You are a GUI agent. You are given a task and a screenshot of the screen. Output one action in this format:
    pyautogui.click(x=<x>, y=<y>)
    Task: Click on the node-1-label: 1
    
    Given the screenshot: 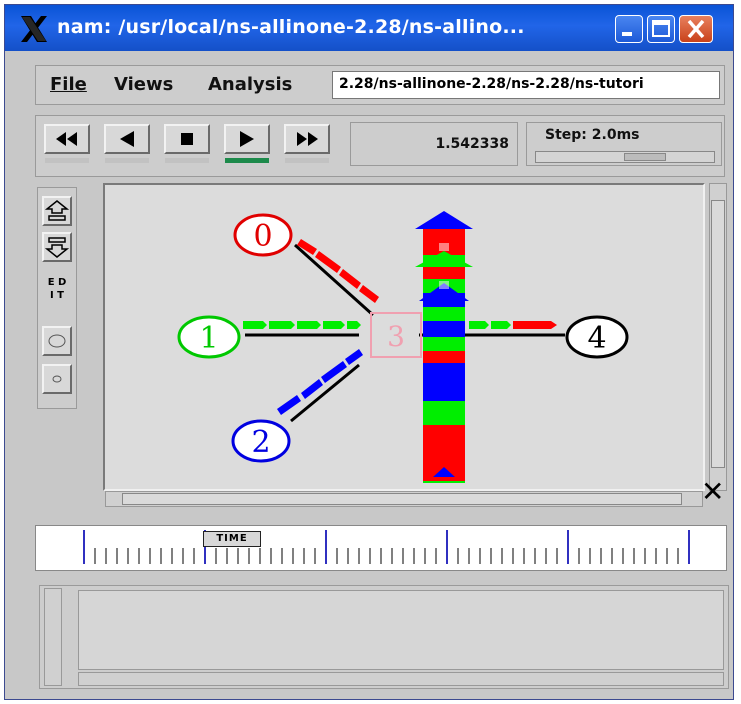 What is the action you would take?
    pyautogui.click(x=208, y=338)
    